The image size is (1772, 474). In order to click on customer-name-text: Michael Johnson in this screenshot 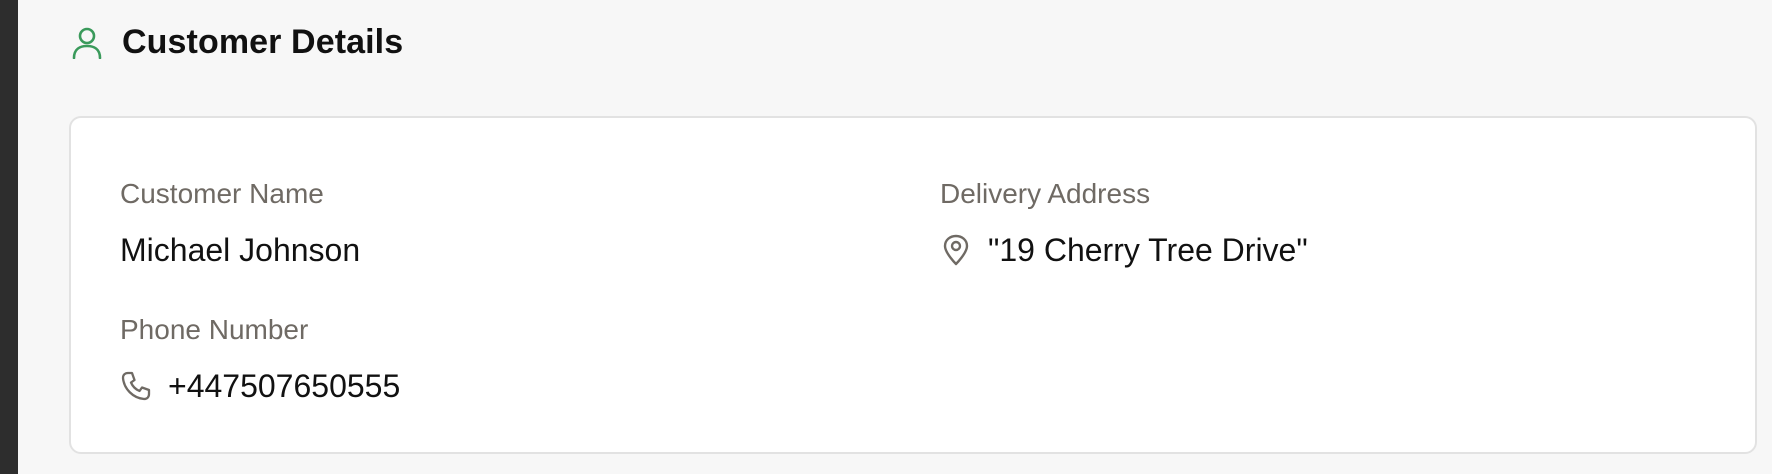, I will do `click(240, 250)`.